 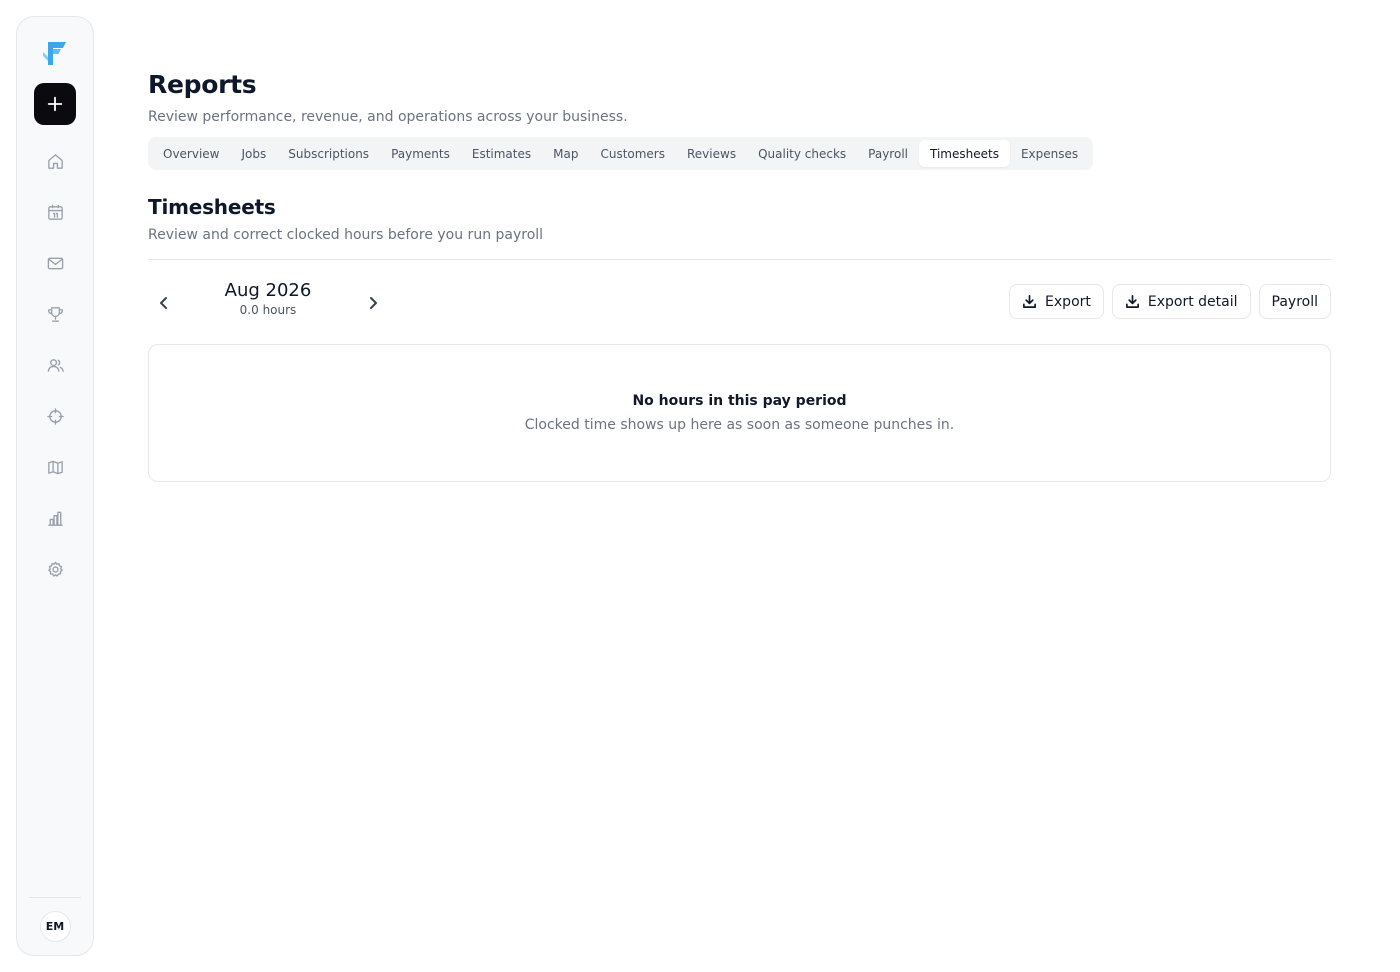 I want to click on tab-estimates: Estimates, so click(x=501, y=153).